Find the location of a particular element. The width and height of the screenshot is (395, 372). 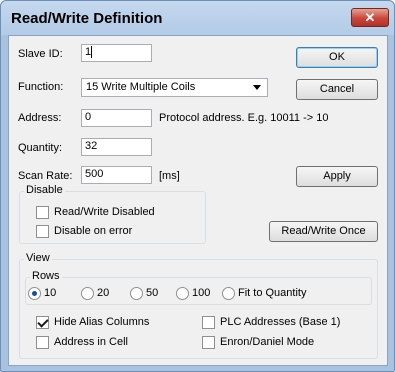

slave-id-input: 1 is located at coordinates (116, 53).